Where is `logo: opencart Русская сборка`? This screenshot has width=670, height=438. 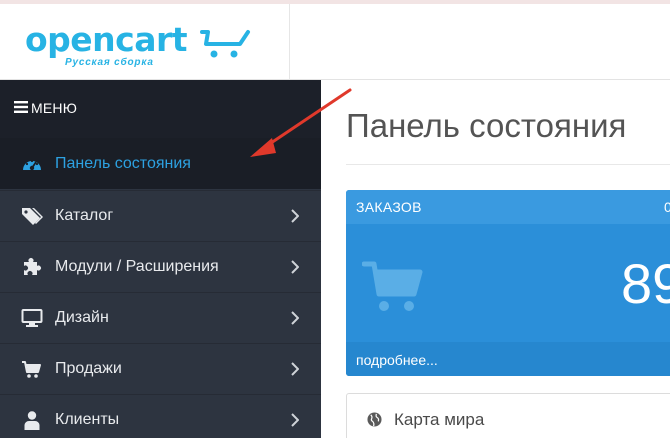
logo: opencart Русская сборка is located at coordinates (145, 42).